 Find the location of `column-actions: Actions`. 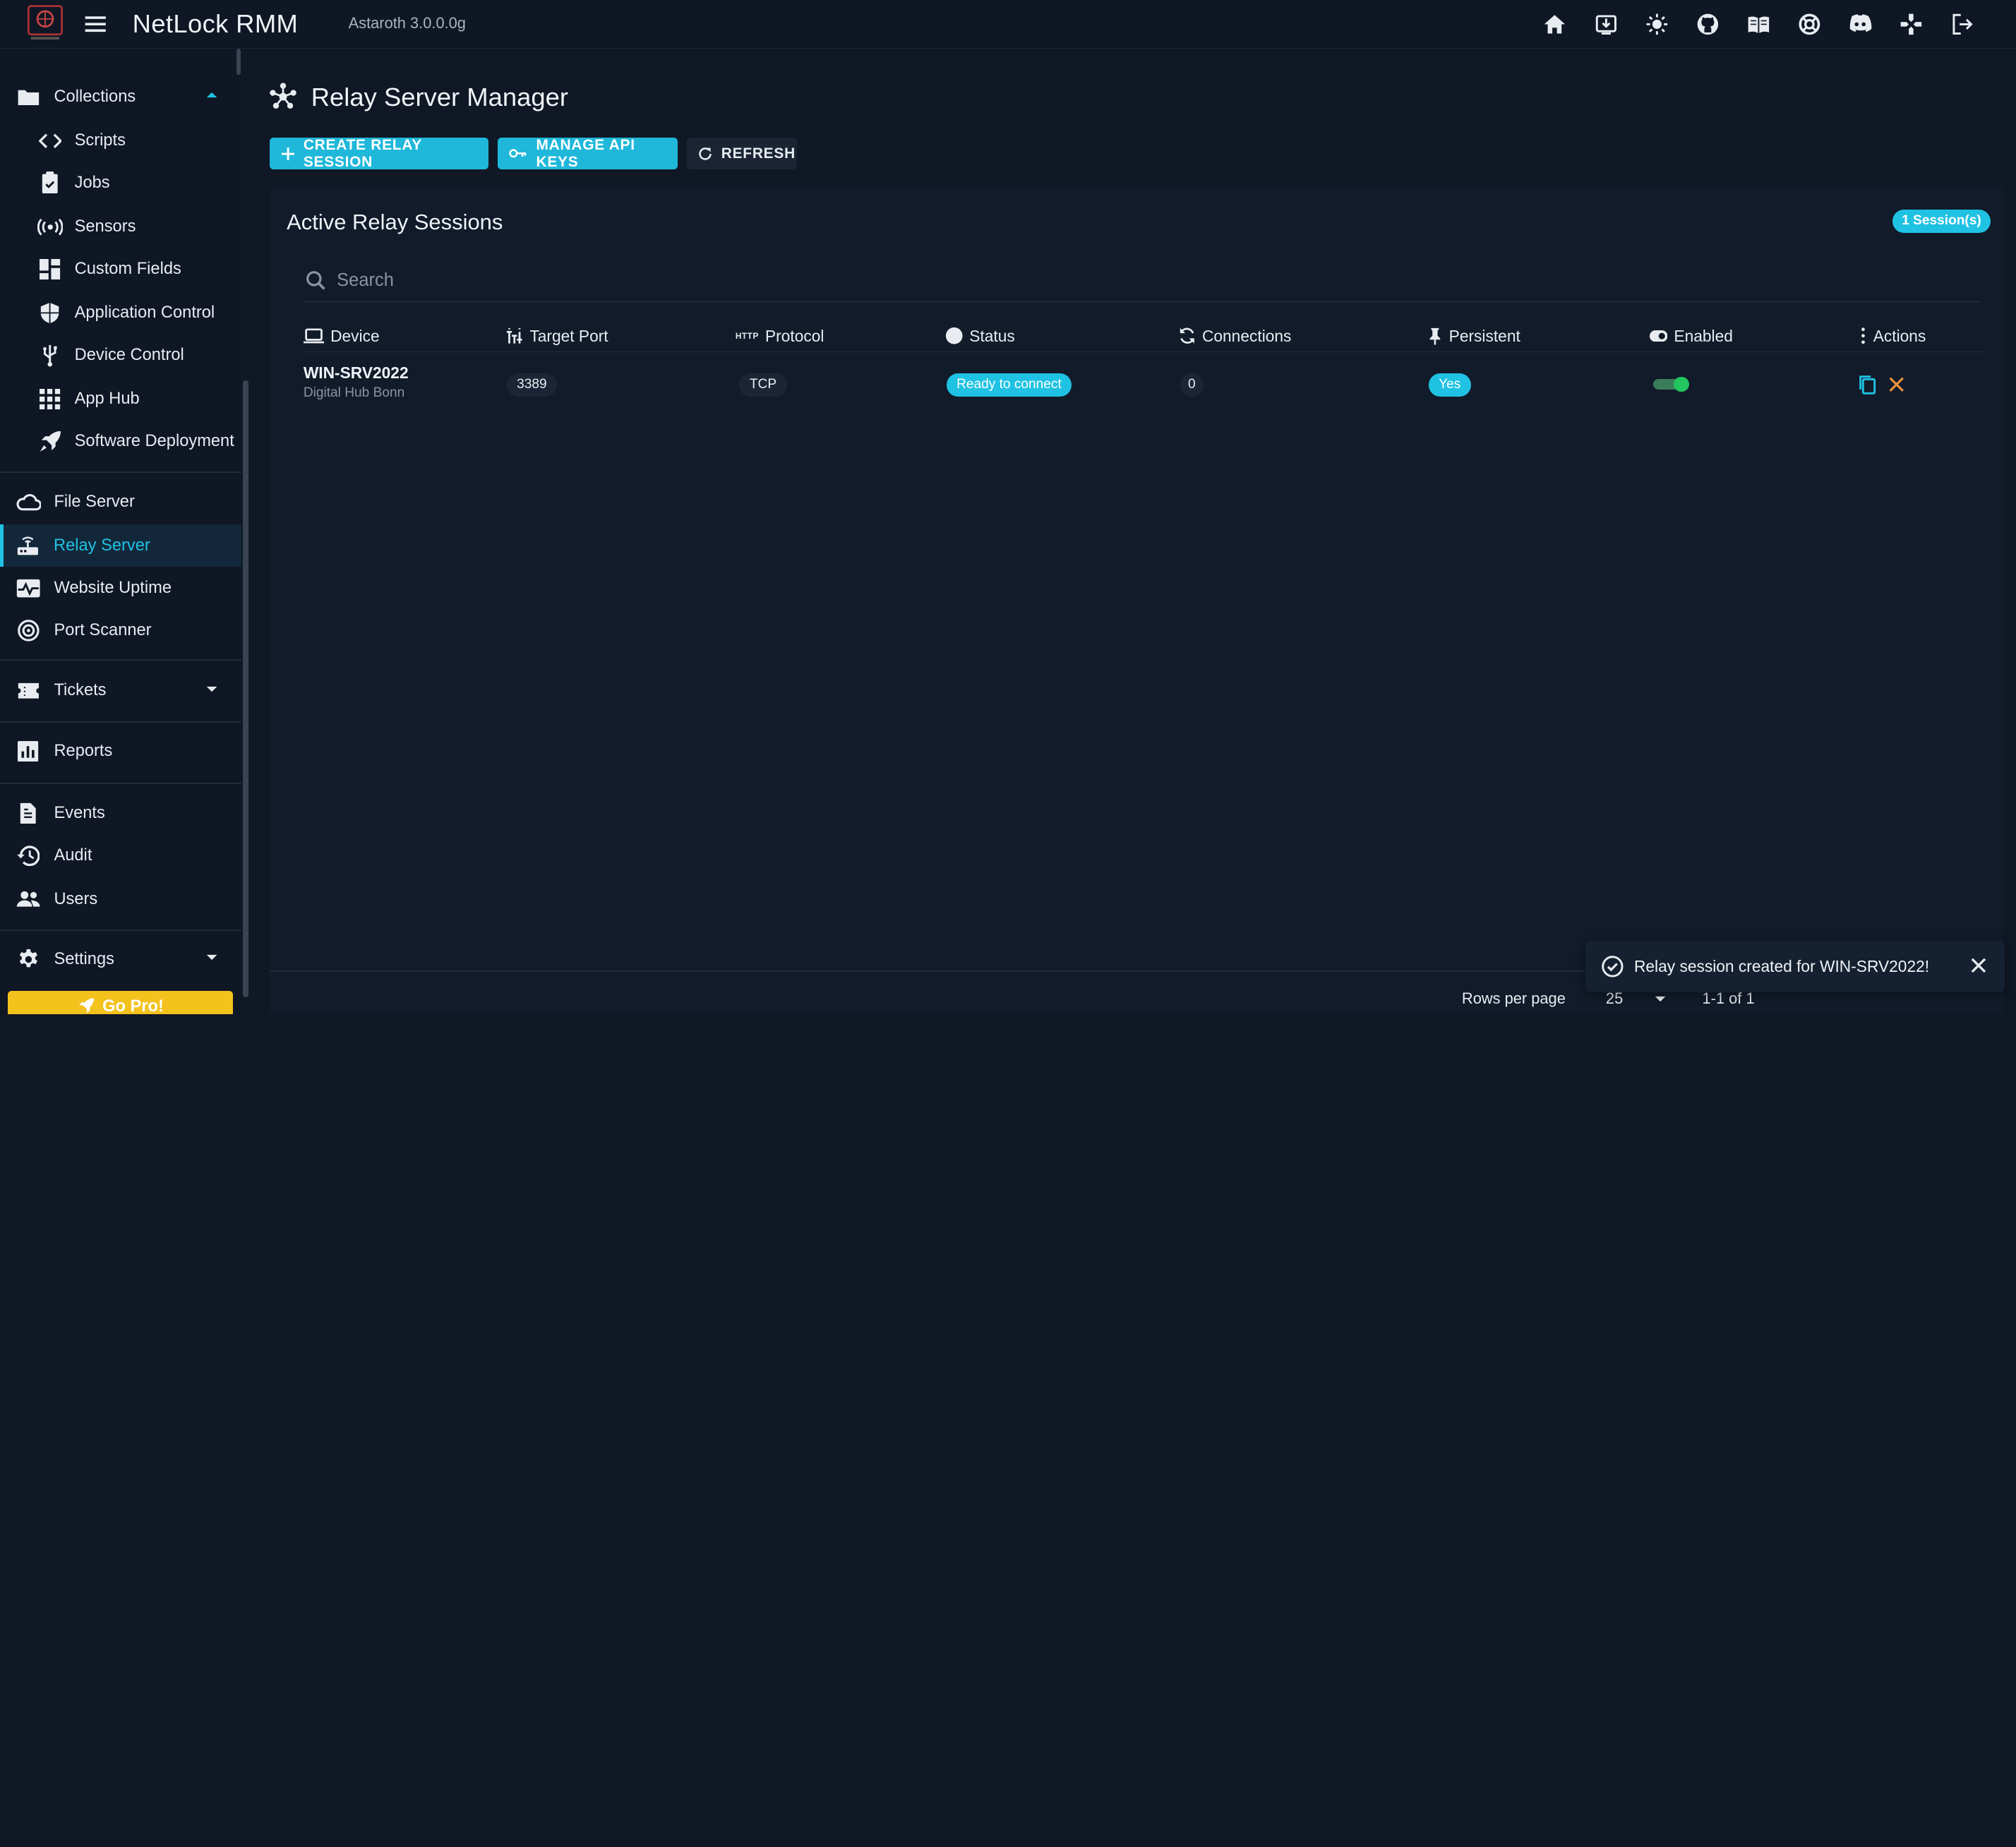

column-actions: Actions is located at coordinates (1893, 336).